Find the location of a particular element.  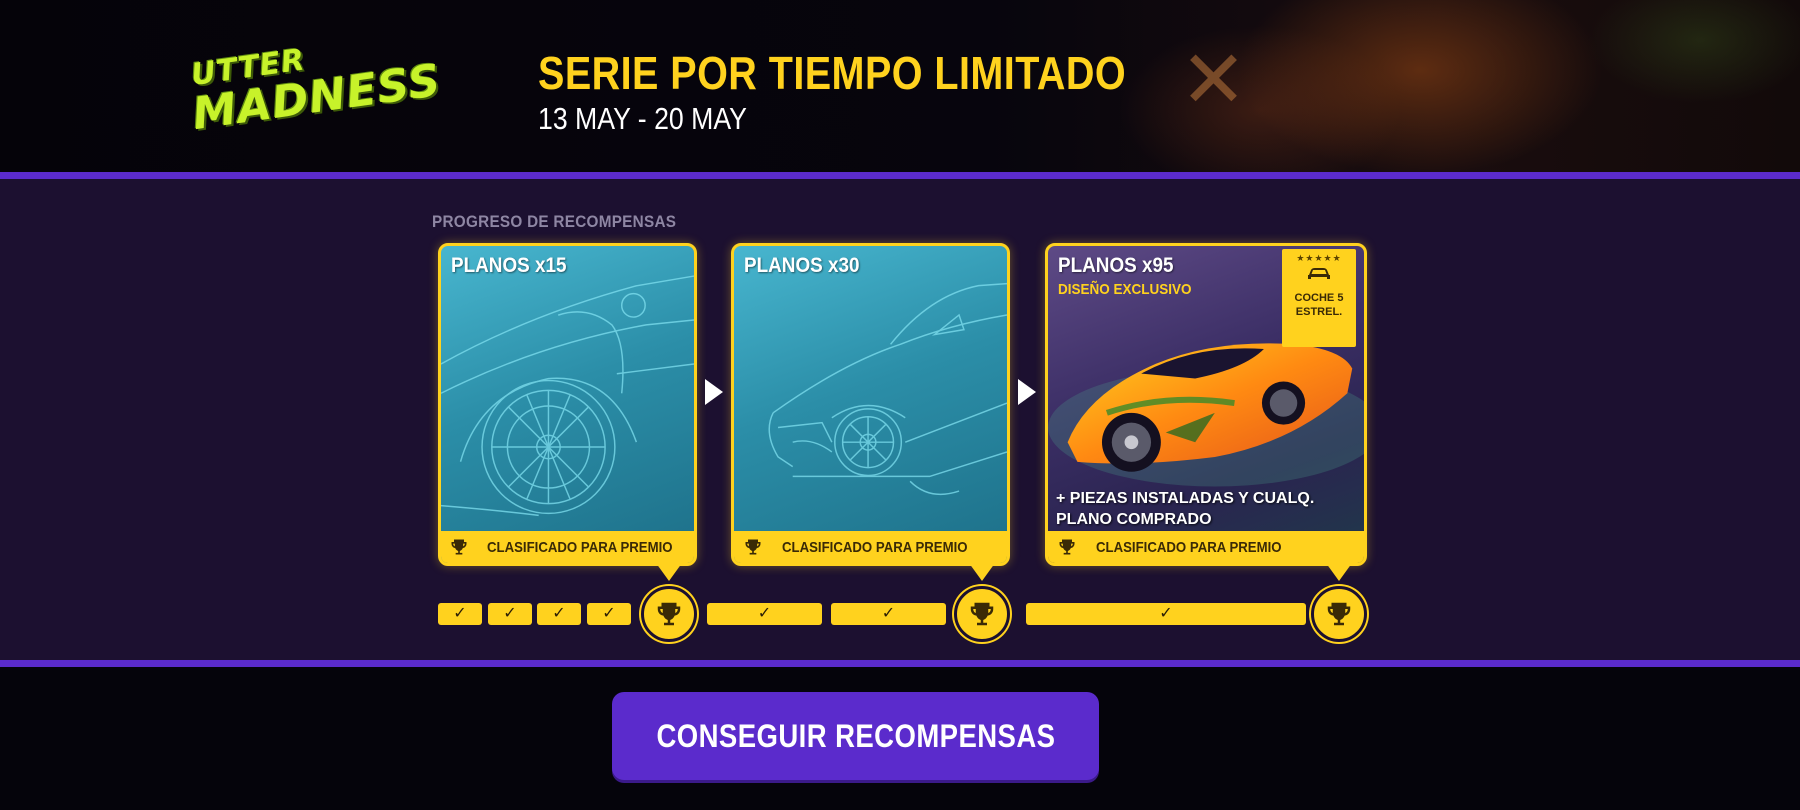

divider-top is located at coordinates (900, 175).